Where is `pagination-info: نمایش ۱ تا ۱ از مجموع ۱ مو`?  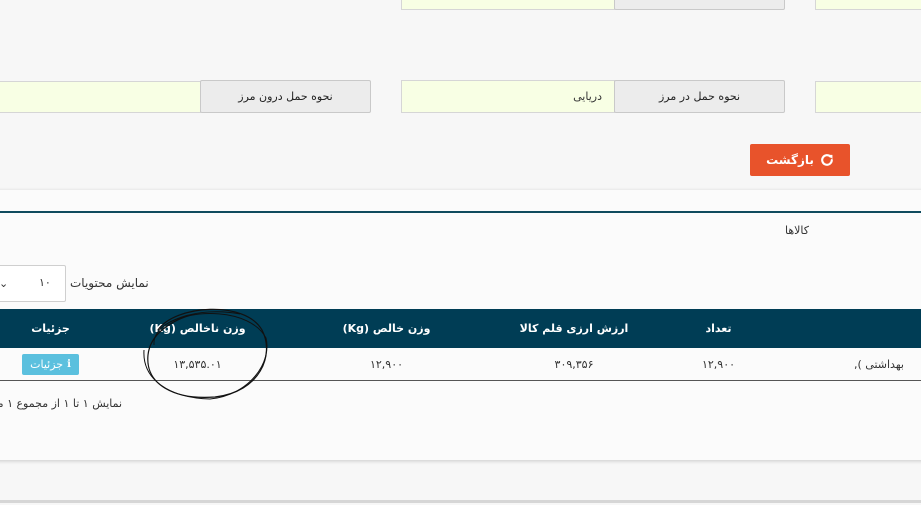
pagination-info: نمایش ۱ تا ۱ از مجموع ۱ مو is located at coordinates (61, 403).